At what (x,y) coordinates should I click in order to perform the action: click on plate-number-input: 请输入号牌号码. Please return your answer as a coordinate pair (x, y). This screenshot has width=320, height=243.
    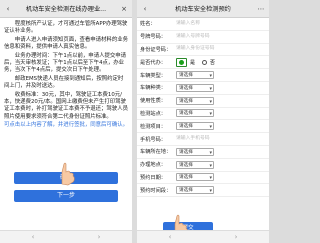
    Looking at the image, I should click on (221, 37).